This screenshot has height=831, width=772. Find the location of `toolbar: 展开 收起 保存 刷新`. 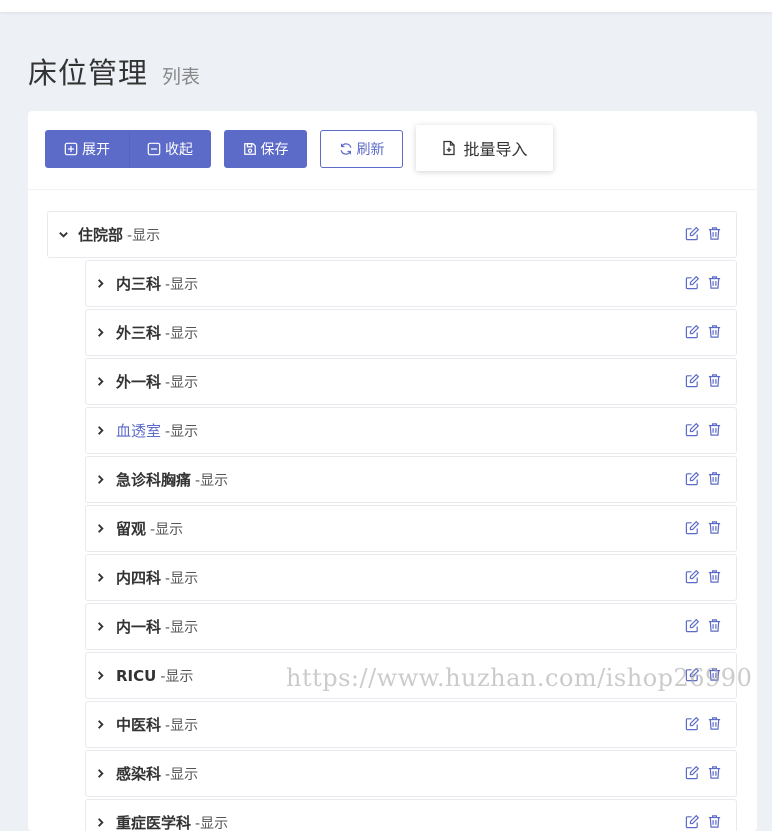

toolbar: 展开 收起 保存 刷新 is located at coordinates (392, 150).